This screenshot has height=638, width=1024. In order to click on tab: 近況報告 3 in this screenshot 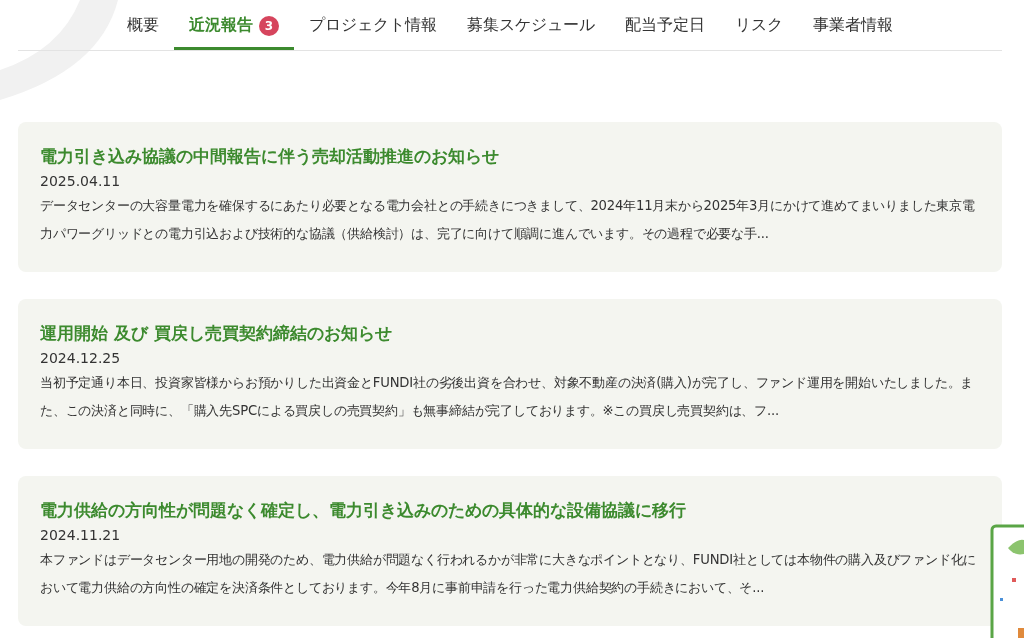, I will do `click(234, 25)`.